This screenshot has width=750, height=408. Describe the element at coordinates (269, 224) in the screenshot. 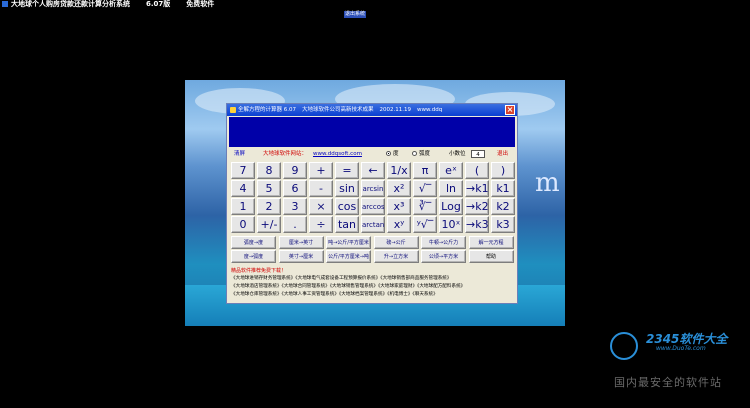

I see `key-button: +/-` at that location.